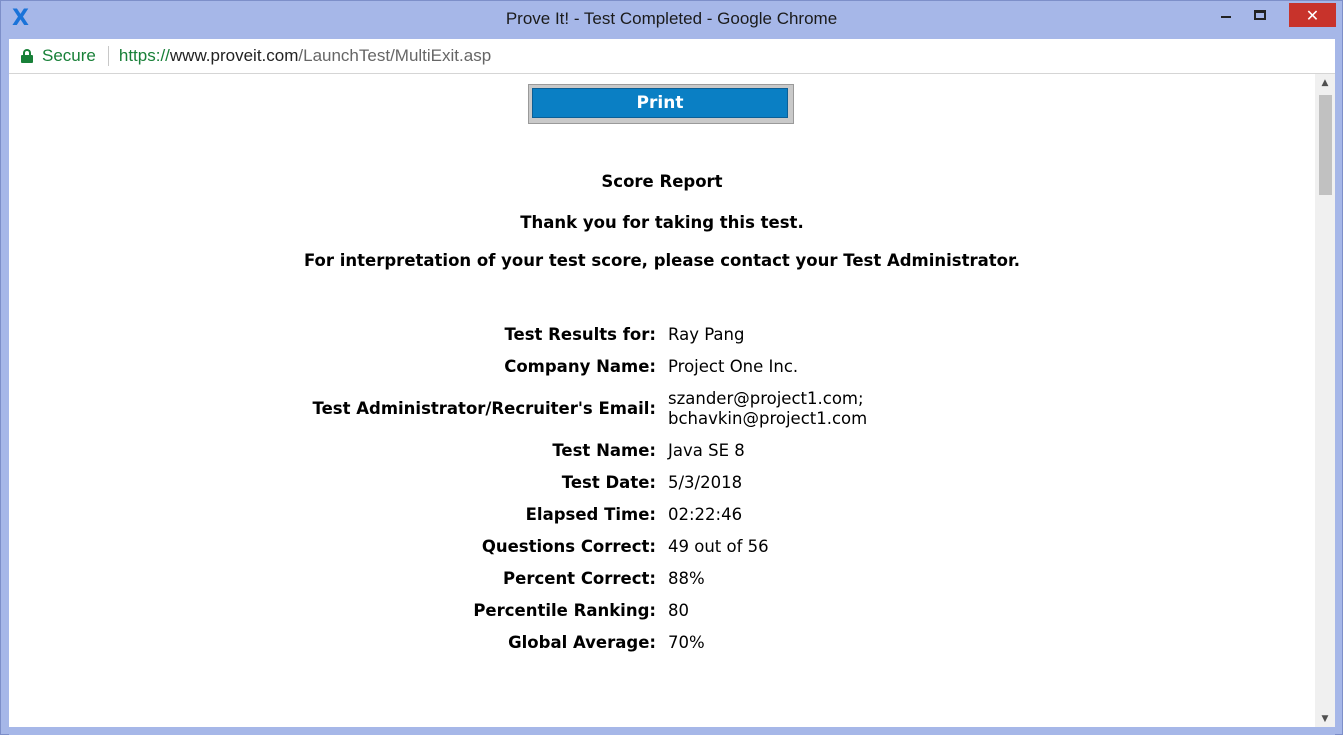 The width and height of the screenshot is (1343, 735). What do you see at coordinates (69, 56) in the screenshot?
I see `secure-label: Secure` at bounding box center [69, 56].